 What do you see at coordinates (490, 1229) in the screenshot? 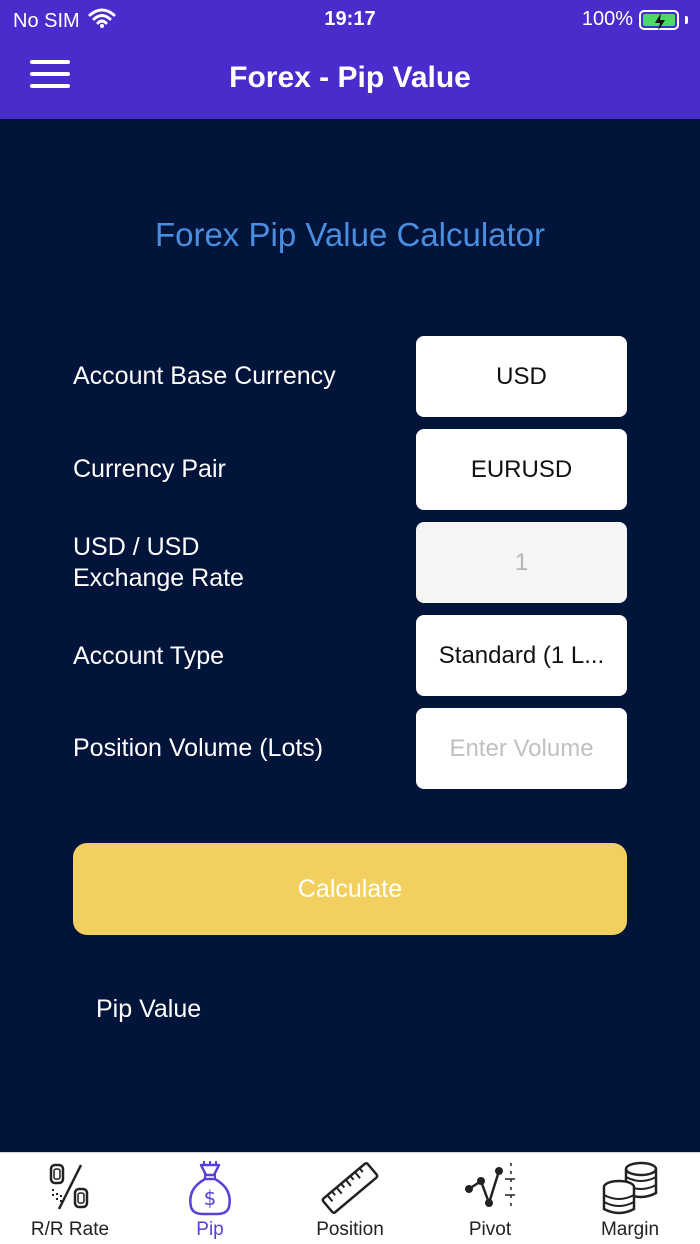
I see `tab-pivot-label: Pivot` at bounding box center [490, 1229].